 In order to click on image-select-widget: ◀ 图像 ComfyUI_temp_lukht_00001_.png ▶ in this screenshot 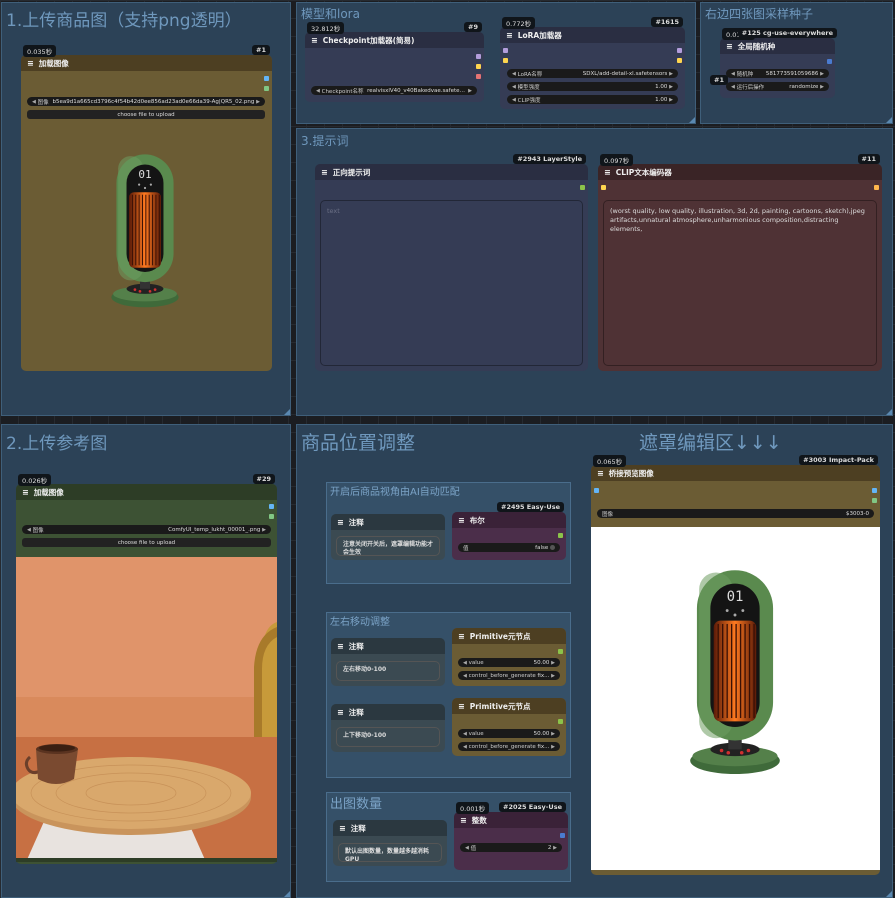, I will do `click(146, 529)`.